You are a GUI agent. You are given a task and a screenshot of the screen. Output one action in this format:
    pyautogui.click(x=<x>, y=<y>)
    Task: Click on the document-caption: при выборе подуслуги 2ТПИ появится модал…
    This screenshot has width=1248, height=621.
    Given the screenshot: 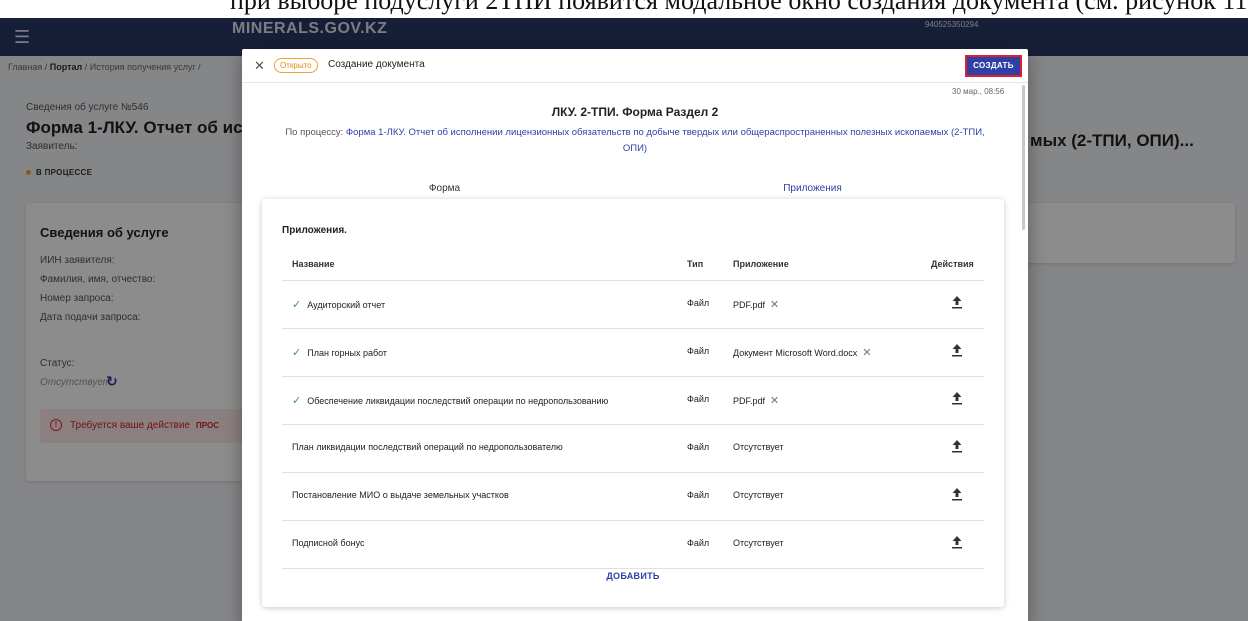 What is the action you would take?
    pyautogui.click(x=624, y=9)
    